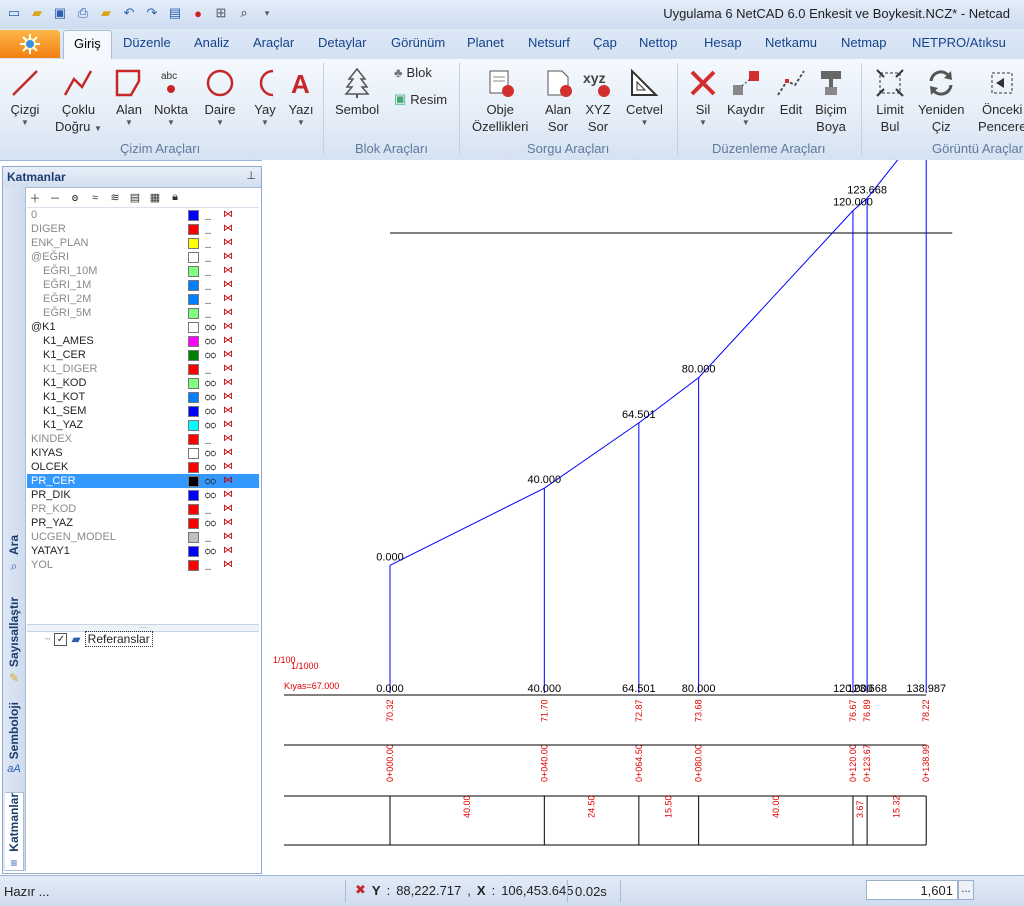  I want to click on daire-button: Daire ▼, so click(220, 96).